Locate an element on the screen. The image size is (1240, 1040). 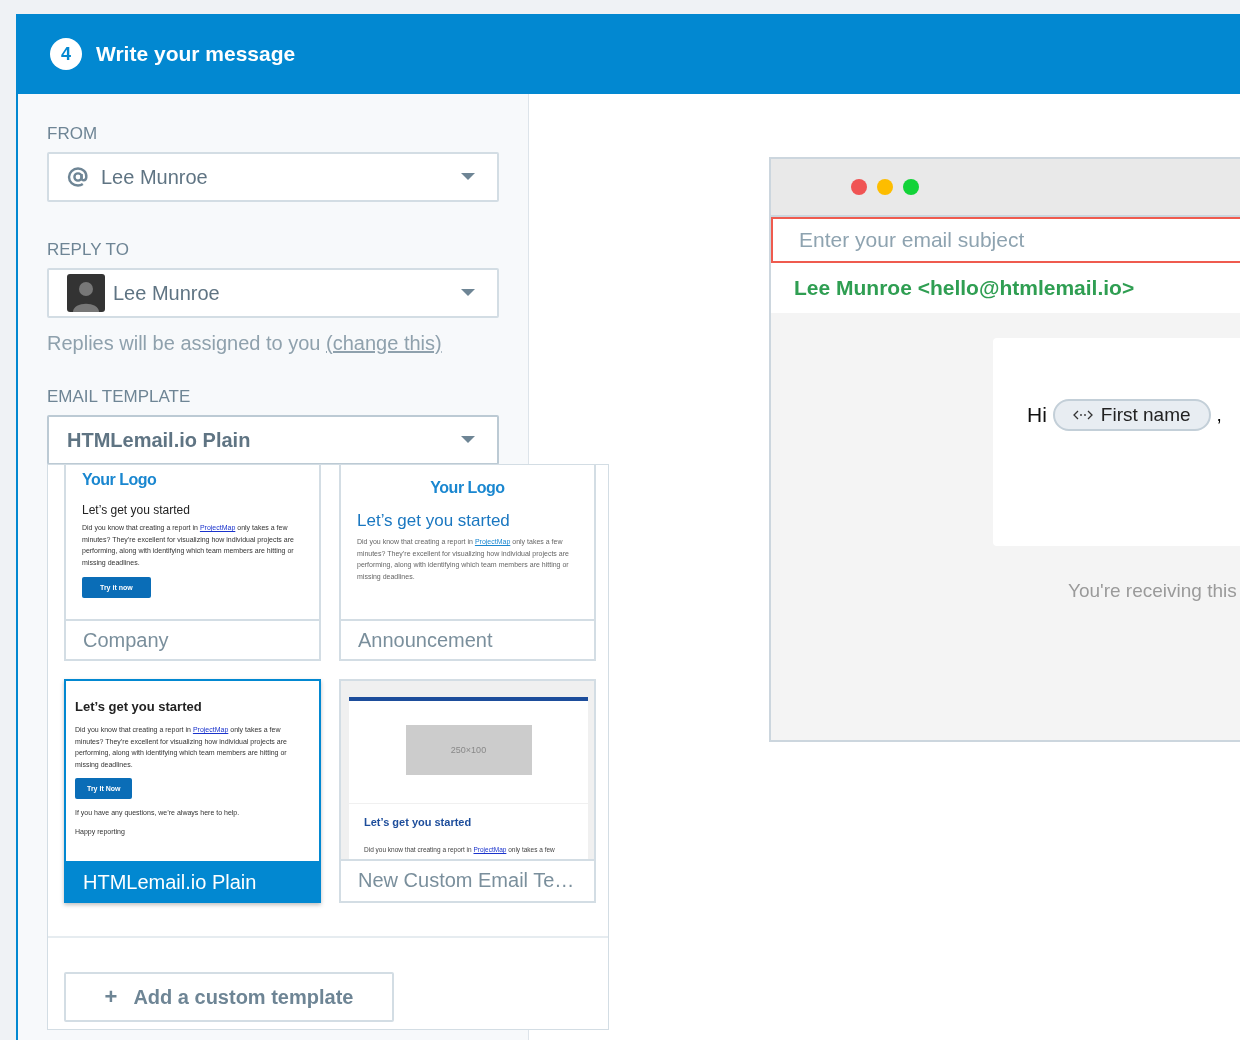
avatar-icon is located at coordinates (86, 293).